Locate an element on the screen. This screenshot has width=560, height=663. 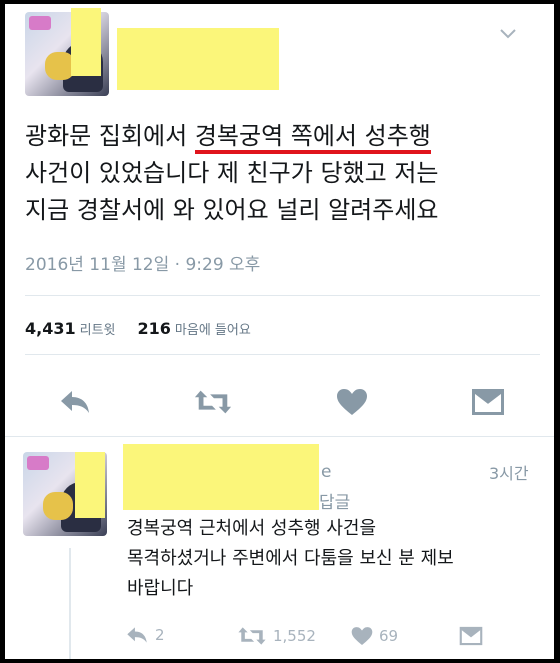
reply-author-name-tail: e is located at coordinates (326, 472).